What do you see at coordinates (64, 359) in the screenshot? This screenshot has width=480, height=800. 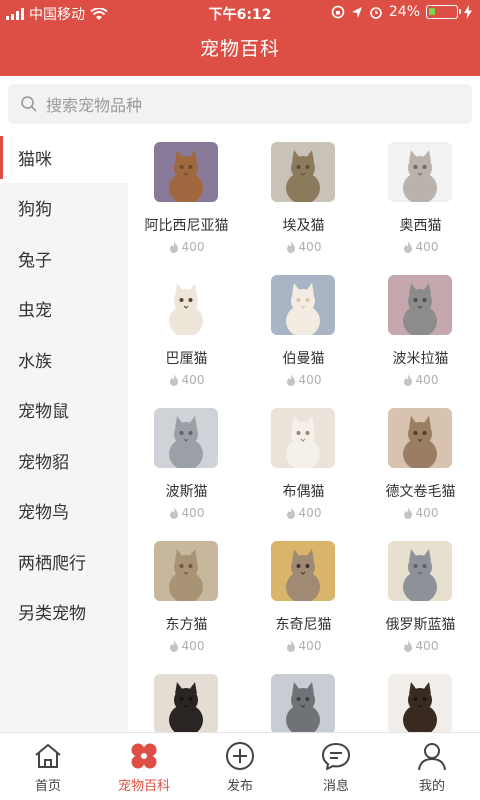 I see `sidebar-item-aquatic: 水族` at bounding box center [64, 359].